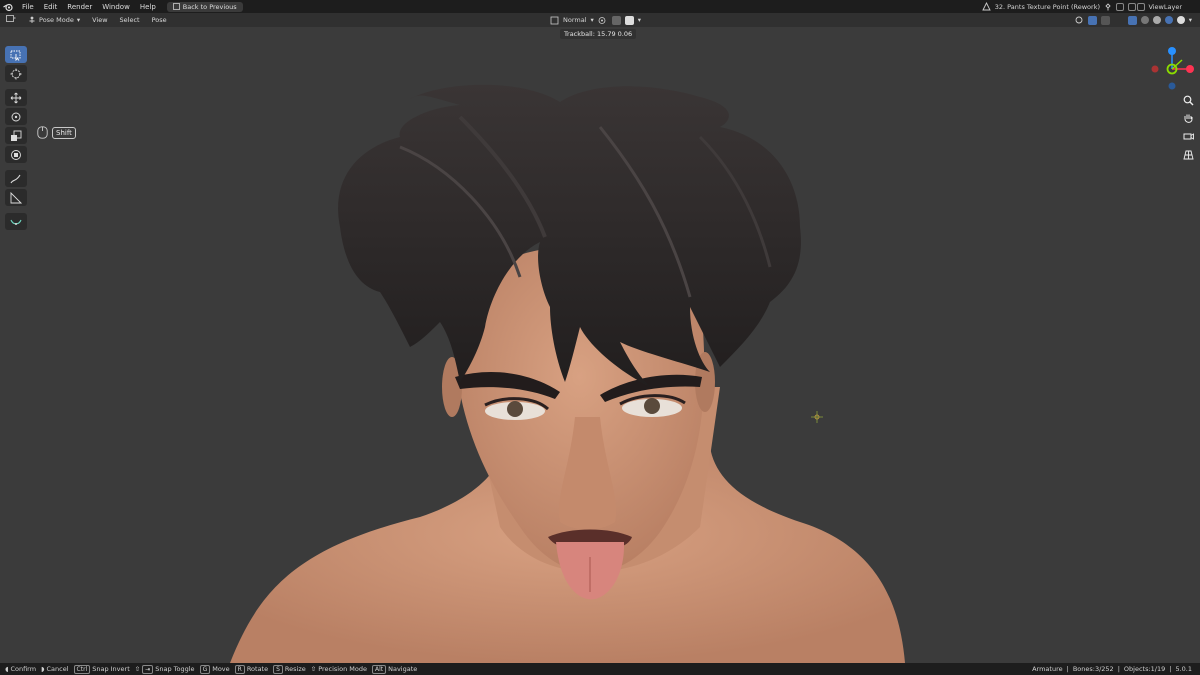 This screenshot has height=675, width=1200. Describe the element at coordinates (338, 669) in the screenshot. I see `status-precision: ⇧ Precision Mode` at that location.